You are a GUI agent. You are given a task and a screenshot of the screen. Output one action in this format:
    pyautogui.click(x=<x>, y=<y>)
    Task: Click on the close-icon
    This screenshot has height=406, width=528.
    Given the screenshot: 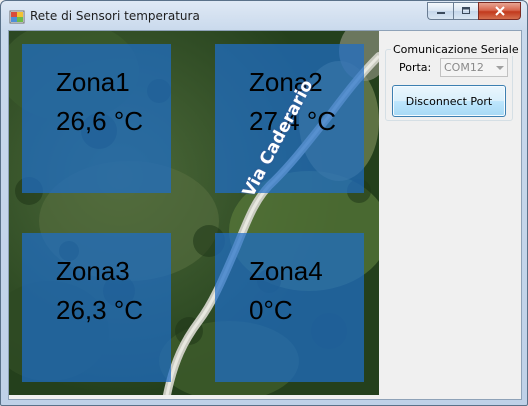 What is the action you would take?
    pyautogui.click(x=499, y=11)
    